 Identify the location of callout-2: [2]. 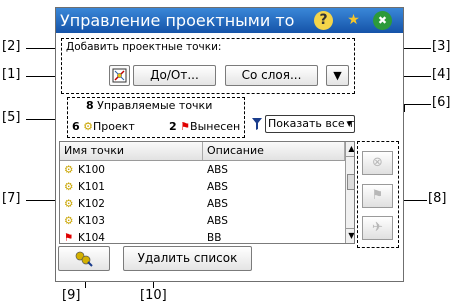
(11, 46).